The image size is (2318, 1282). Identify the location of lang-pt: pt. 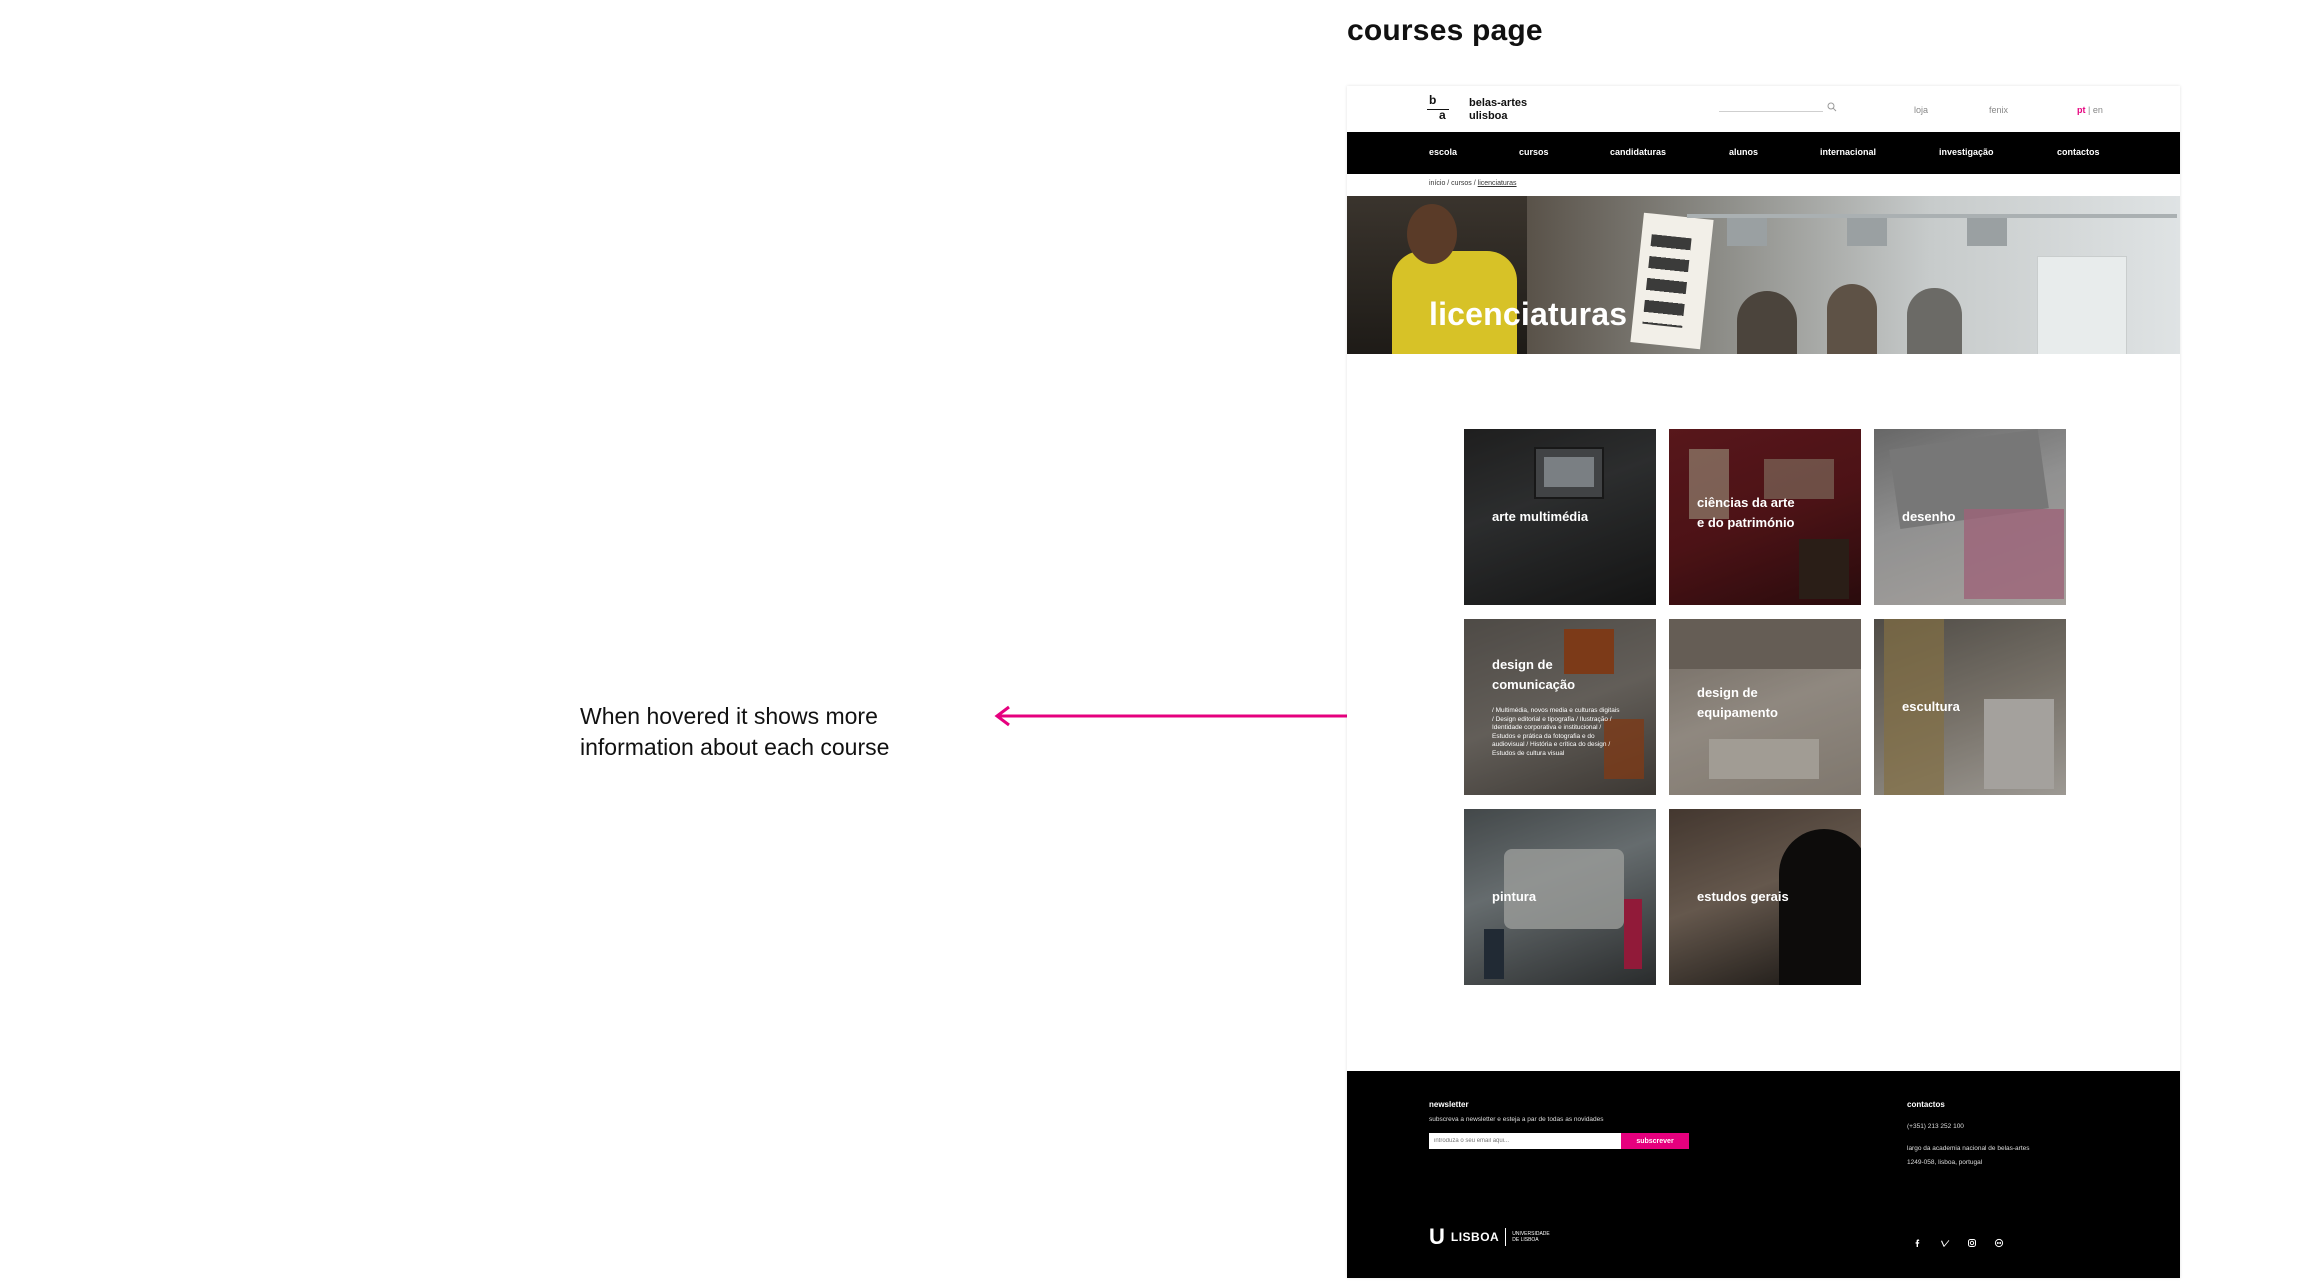
(2081, 110).